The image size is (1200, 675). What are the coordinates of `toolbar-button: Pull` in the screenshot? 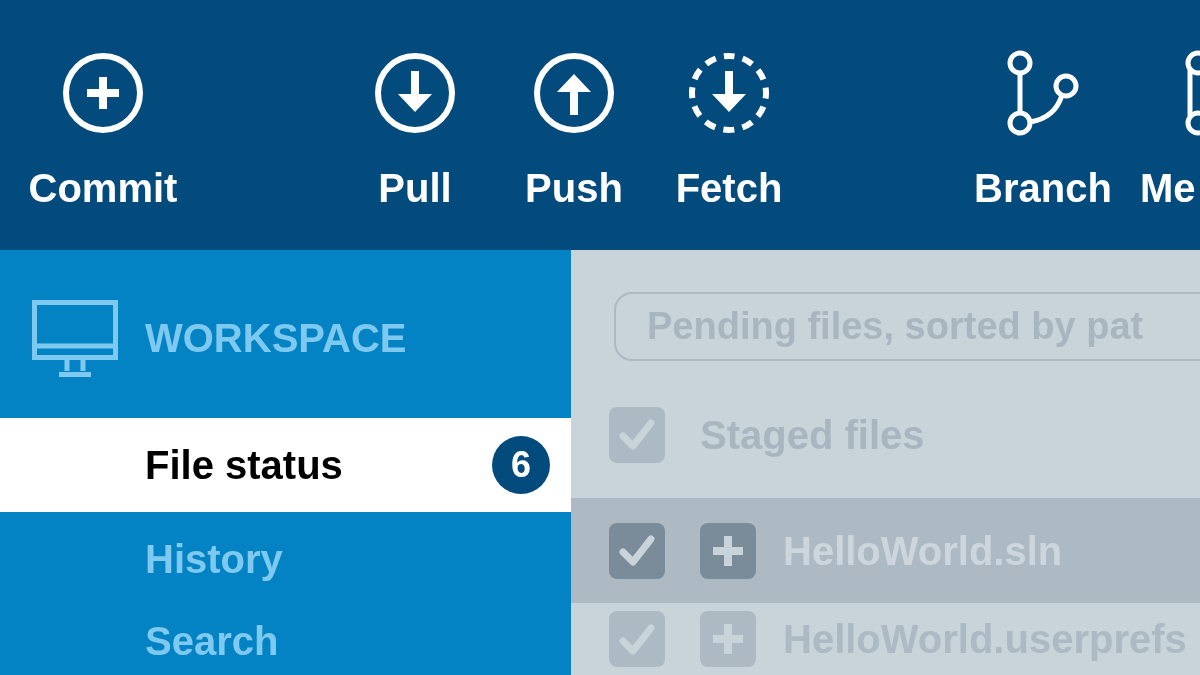 It's located at (415, 133).